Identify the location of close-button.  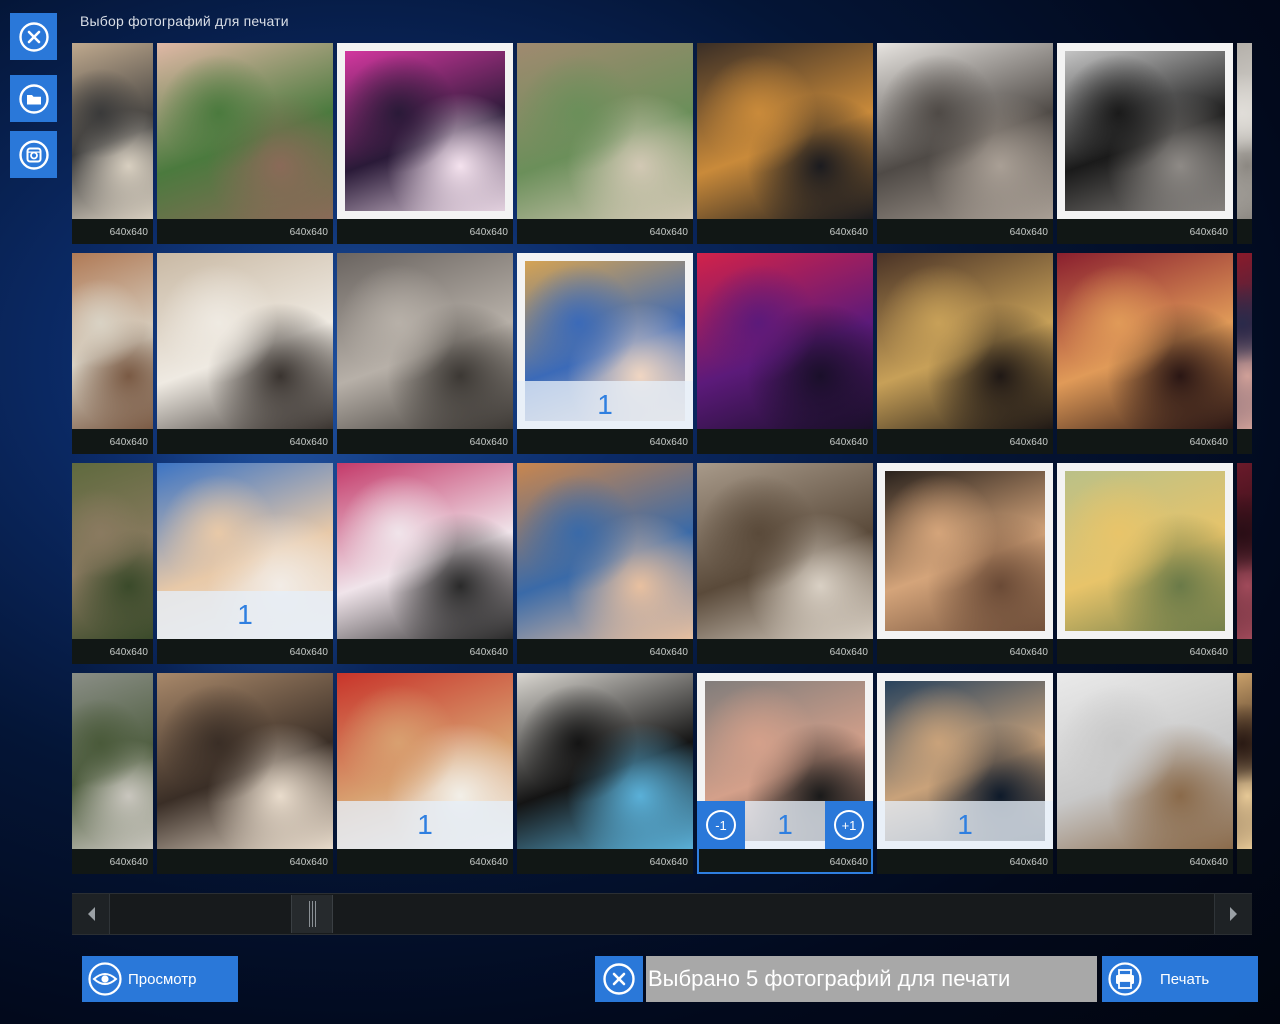
(33, 36).